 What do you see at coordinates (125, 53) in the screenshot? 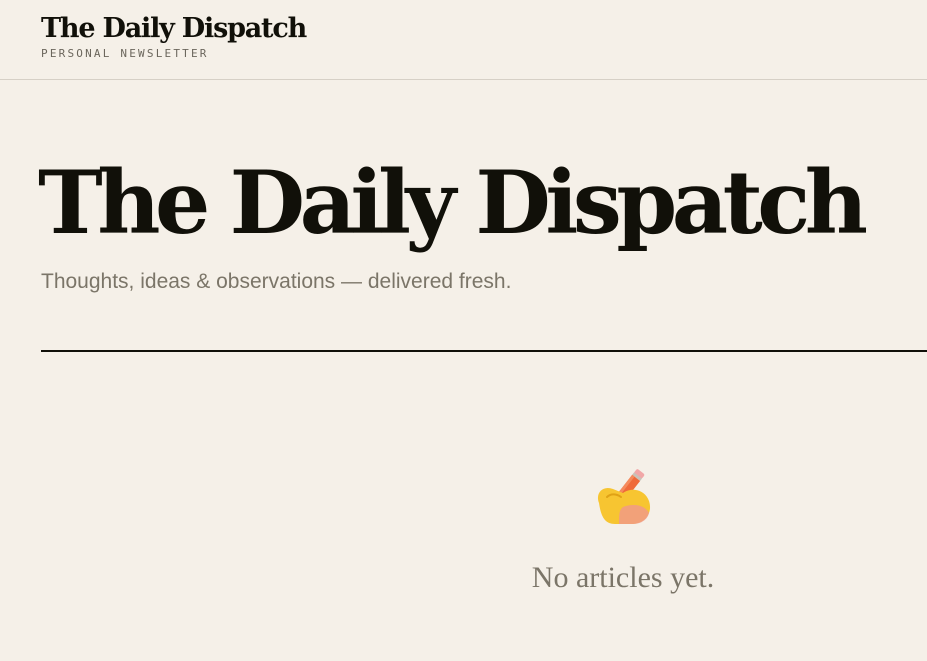
I see `brand-subtitle: PERSONAL NEWSLETTER` at bounding box center [125, 53].